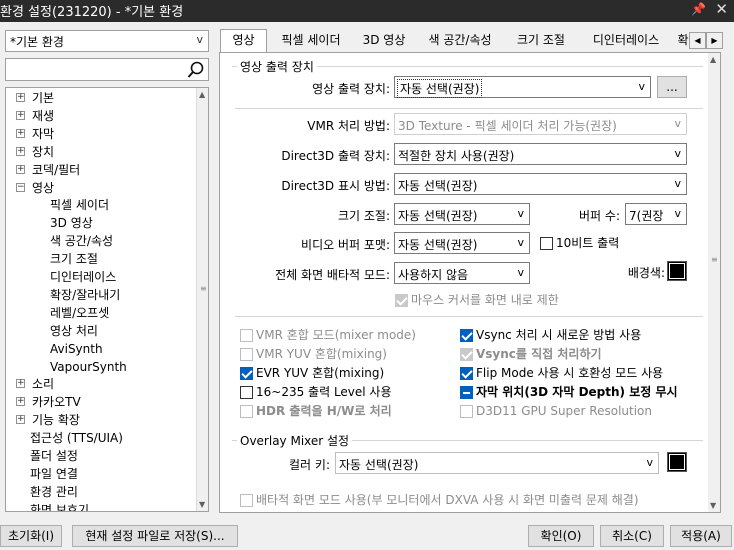 Image resolution: width=734 pixels, height=550 pixels. I want to click on buffer-count-value: 7(권장, so click(646, 216).